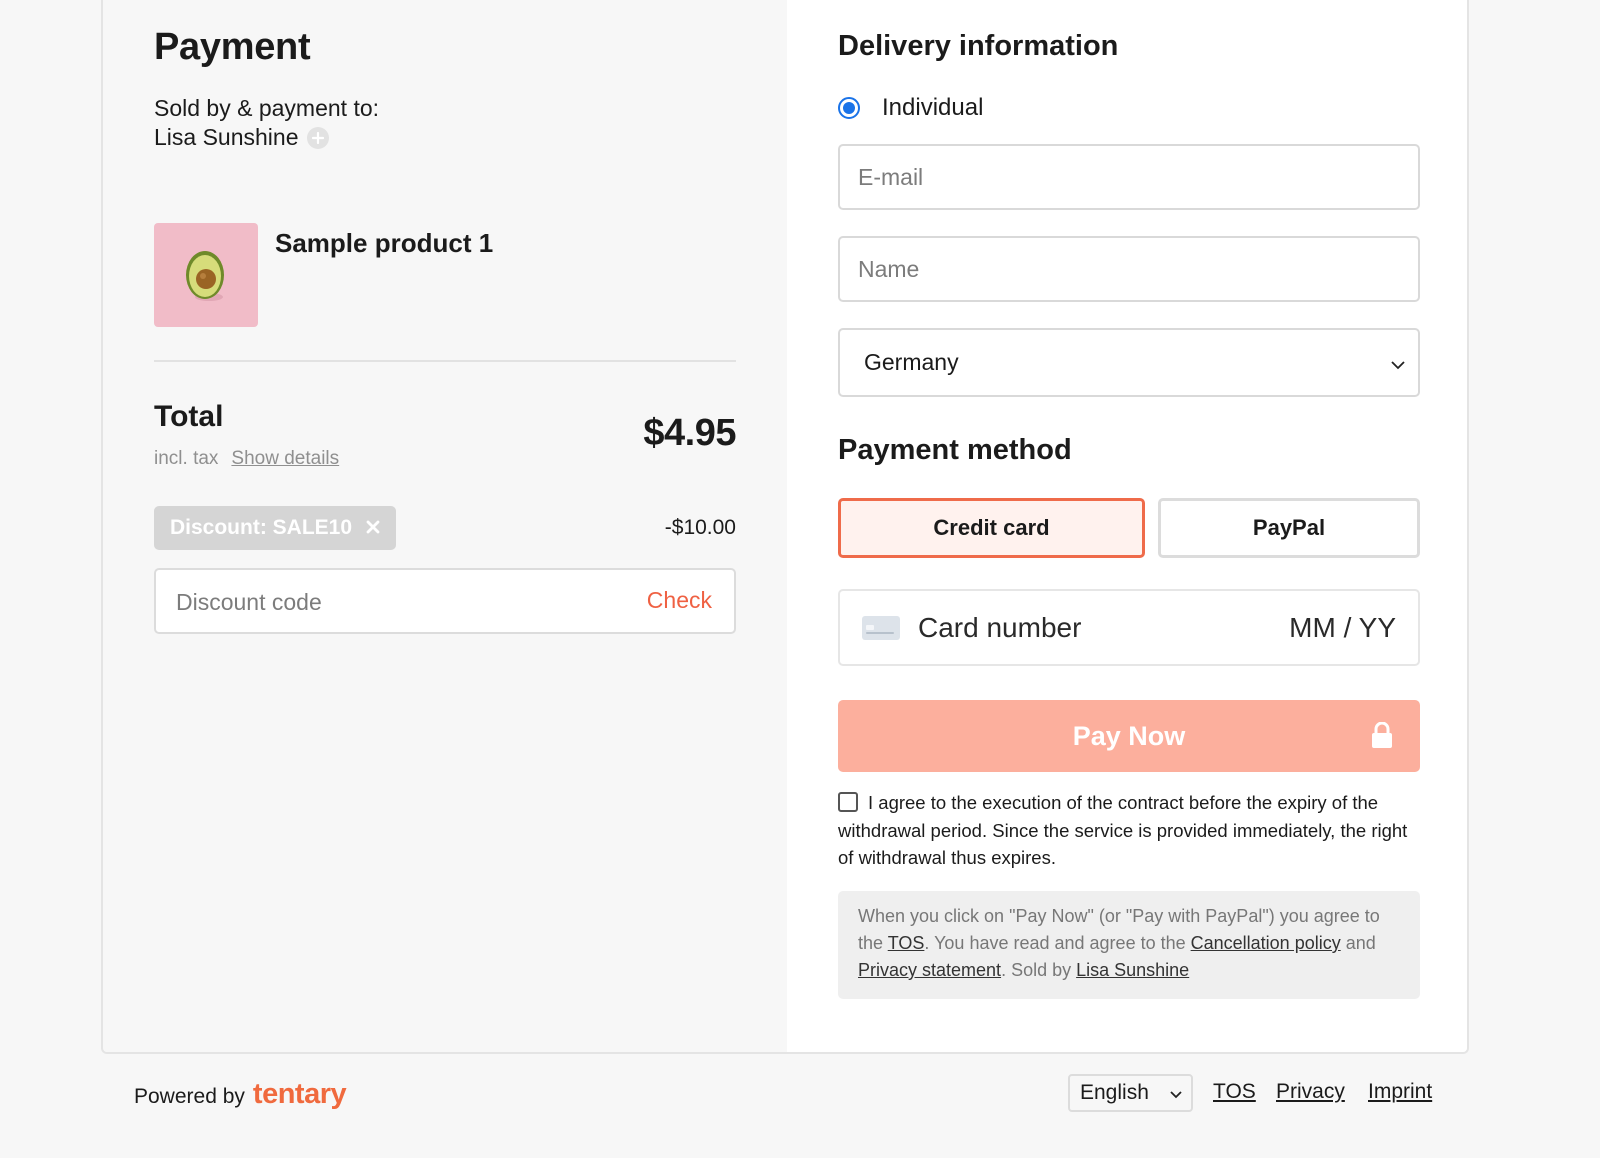 This screenshot has height=1158, width=1600. I want to click on credit-card-icon, so click(881, 627).